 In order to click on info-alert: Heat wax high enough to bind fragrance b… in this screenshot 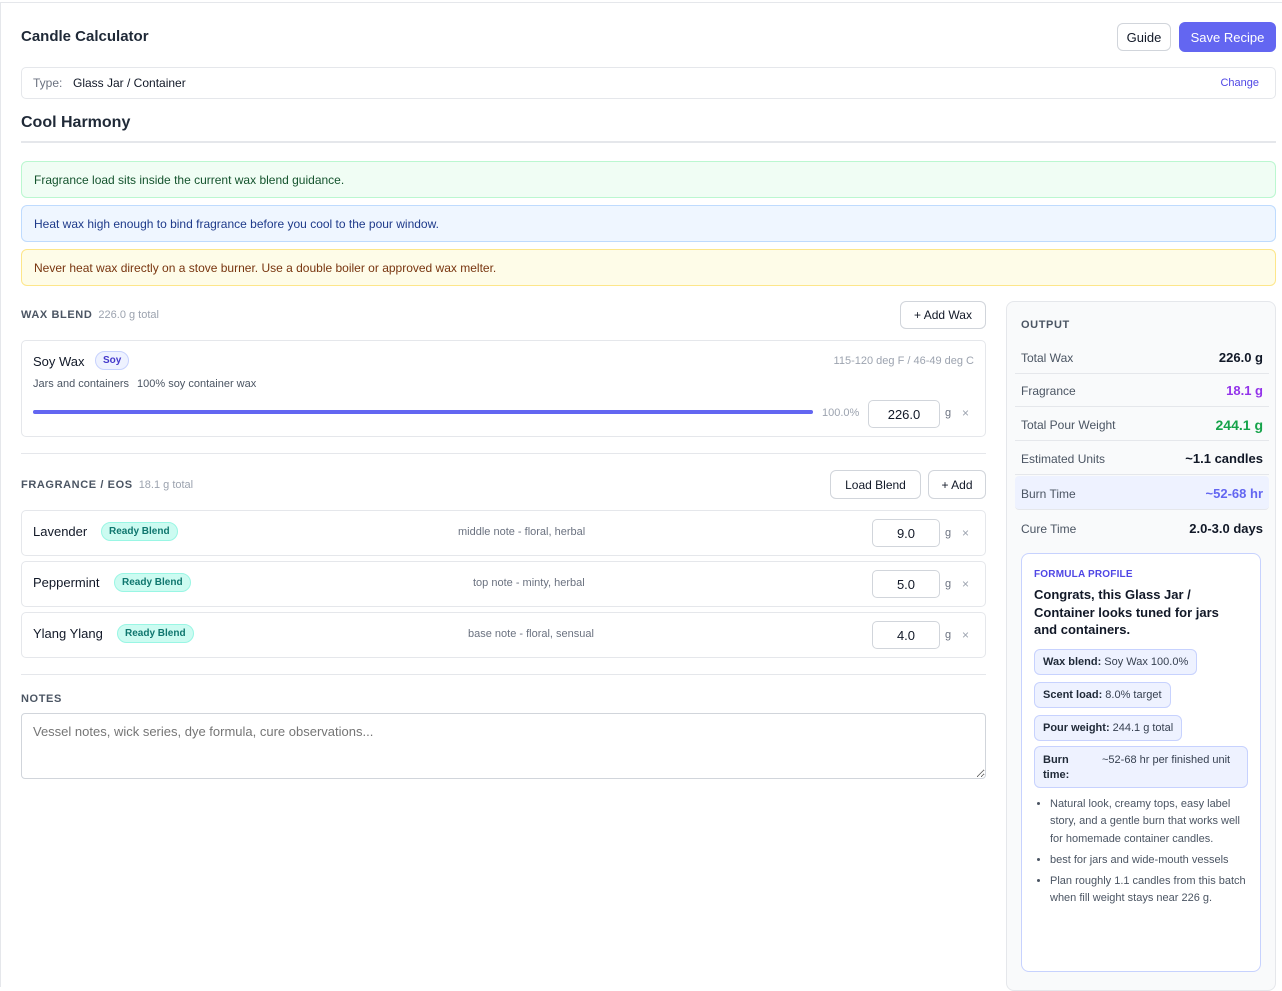, I will do `click(648, 223)`.